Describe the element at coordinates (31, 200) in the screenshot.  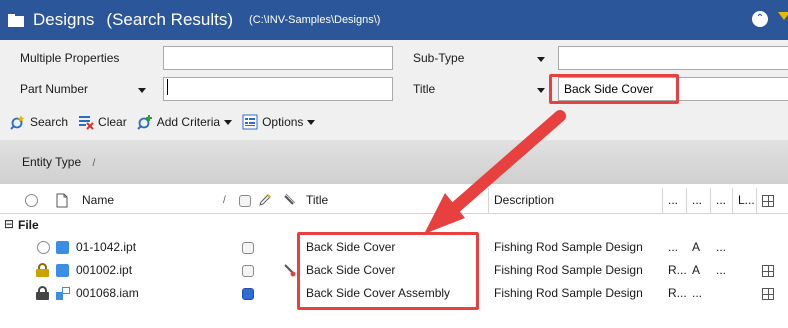
I see `select-all-radio` at that location.